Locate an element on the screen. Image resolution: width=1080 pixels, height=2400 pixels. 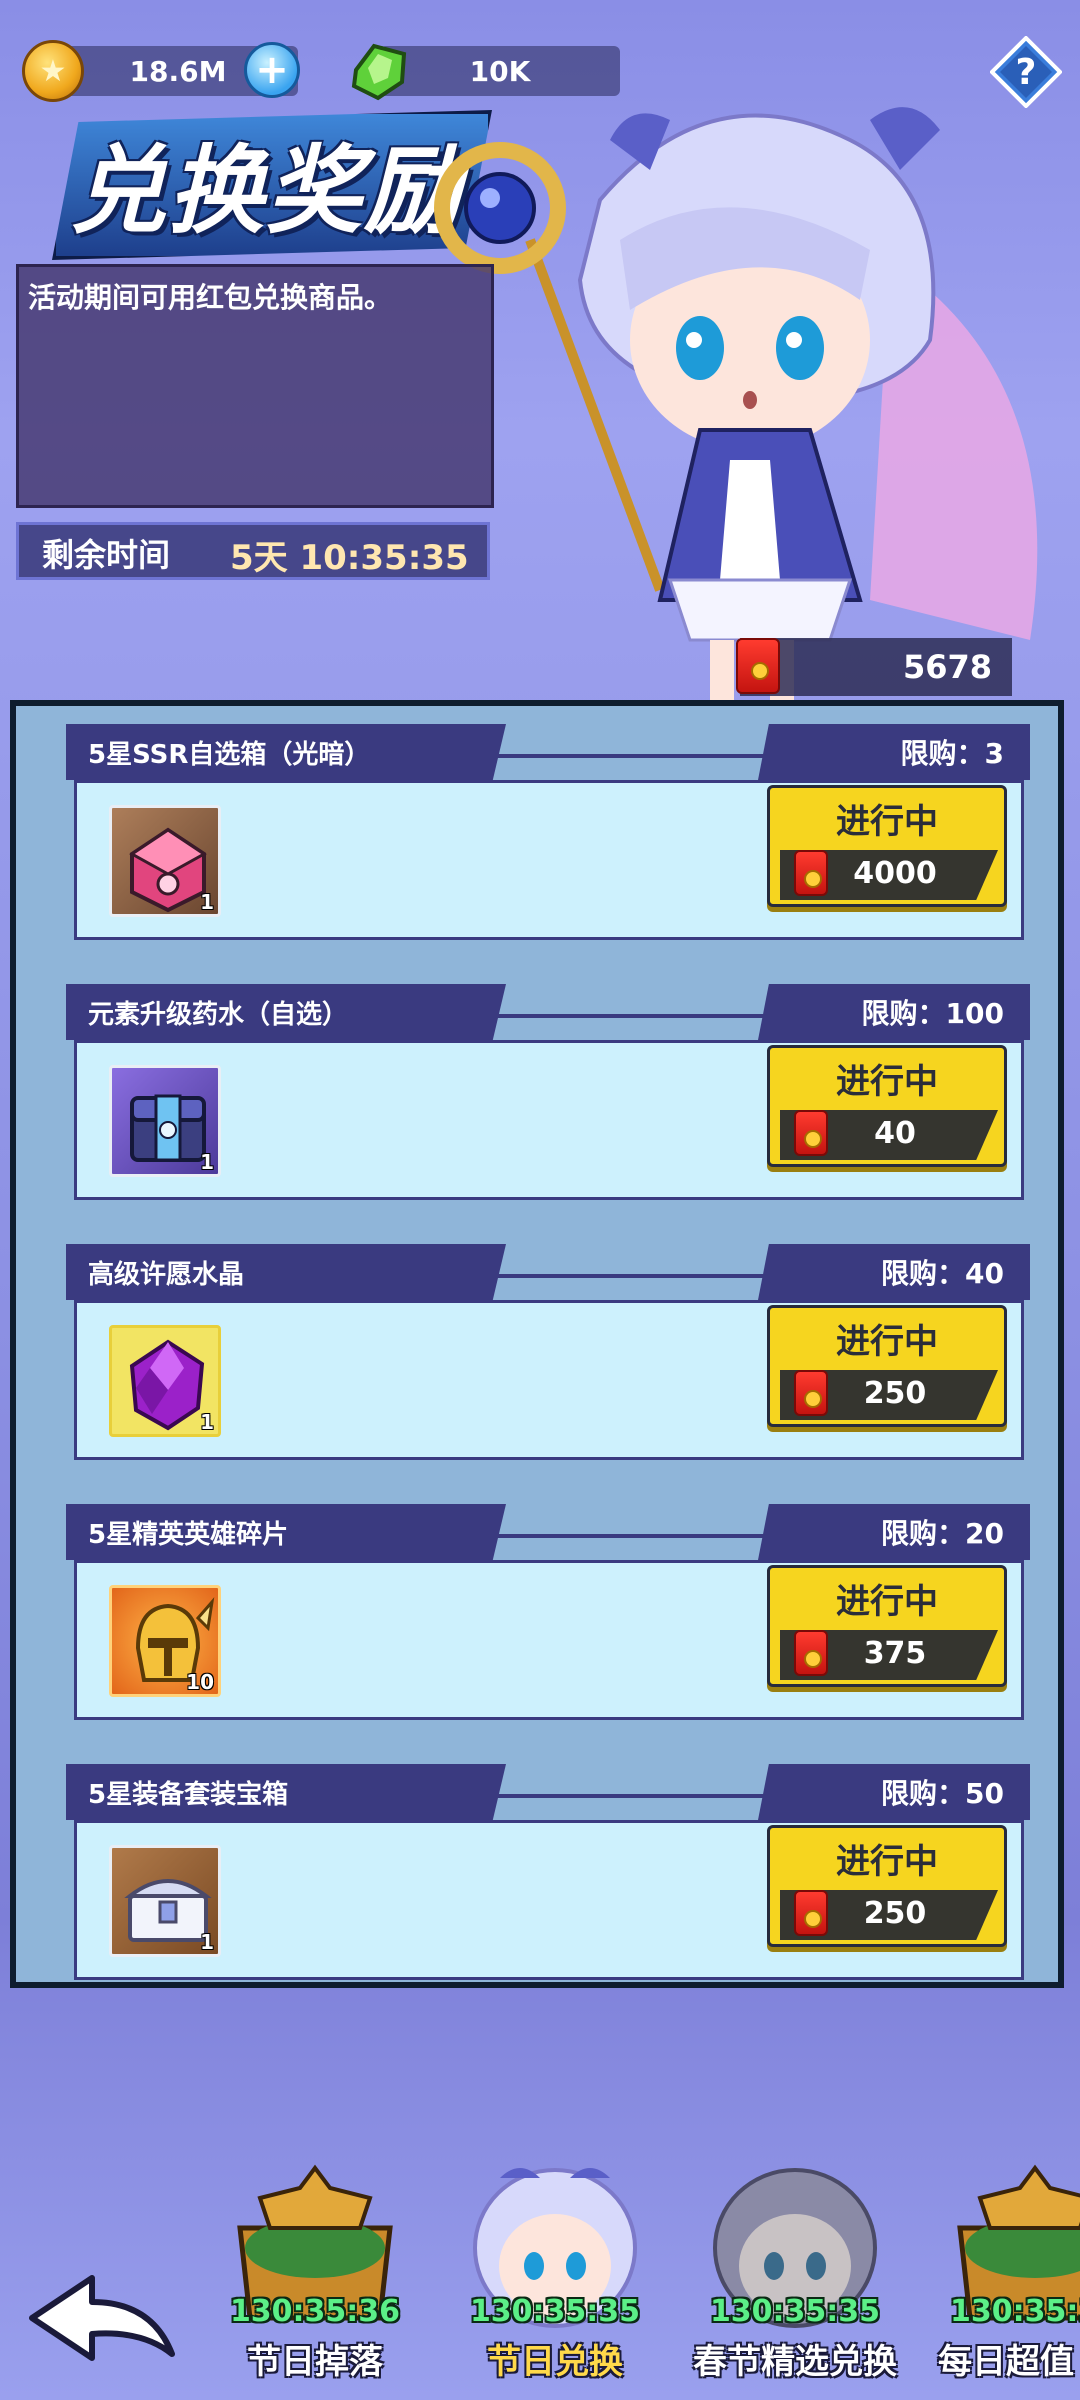
purple-crystal-icon: 1 is located at coordinates (165, 1381).